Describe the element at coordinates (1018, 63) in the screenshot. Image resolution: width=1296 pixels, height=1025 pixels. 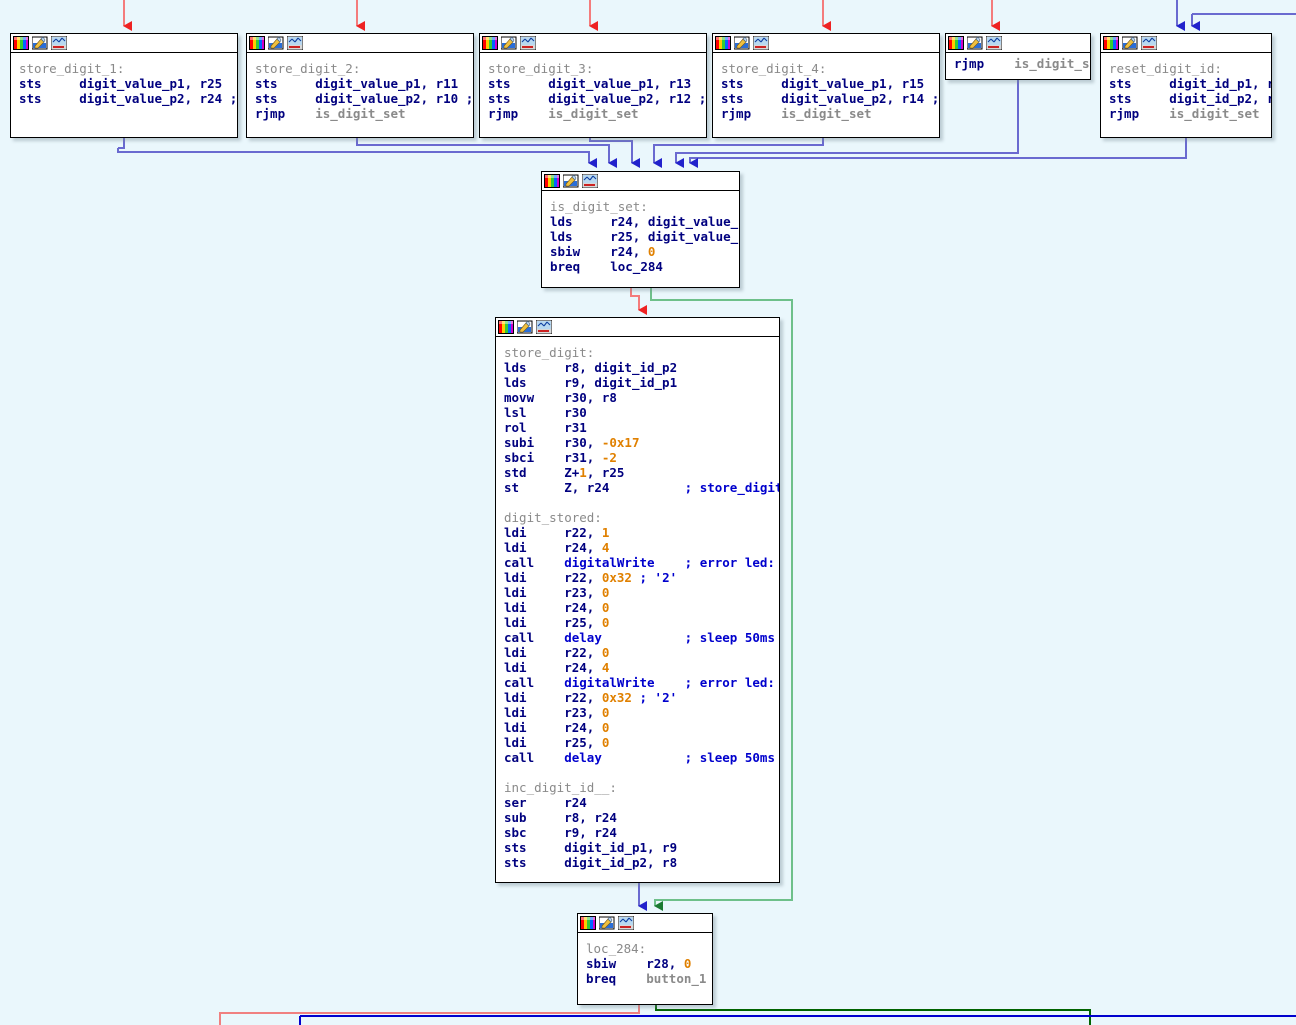
I see `node-code-body: rjmp is_digit_set` at that location.